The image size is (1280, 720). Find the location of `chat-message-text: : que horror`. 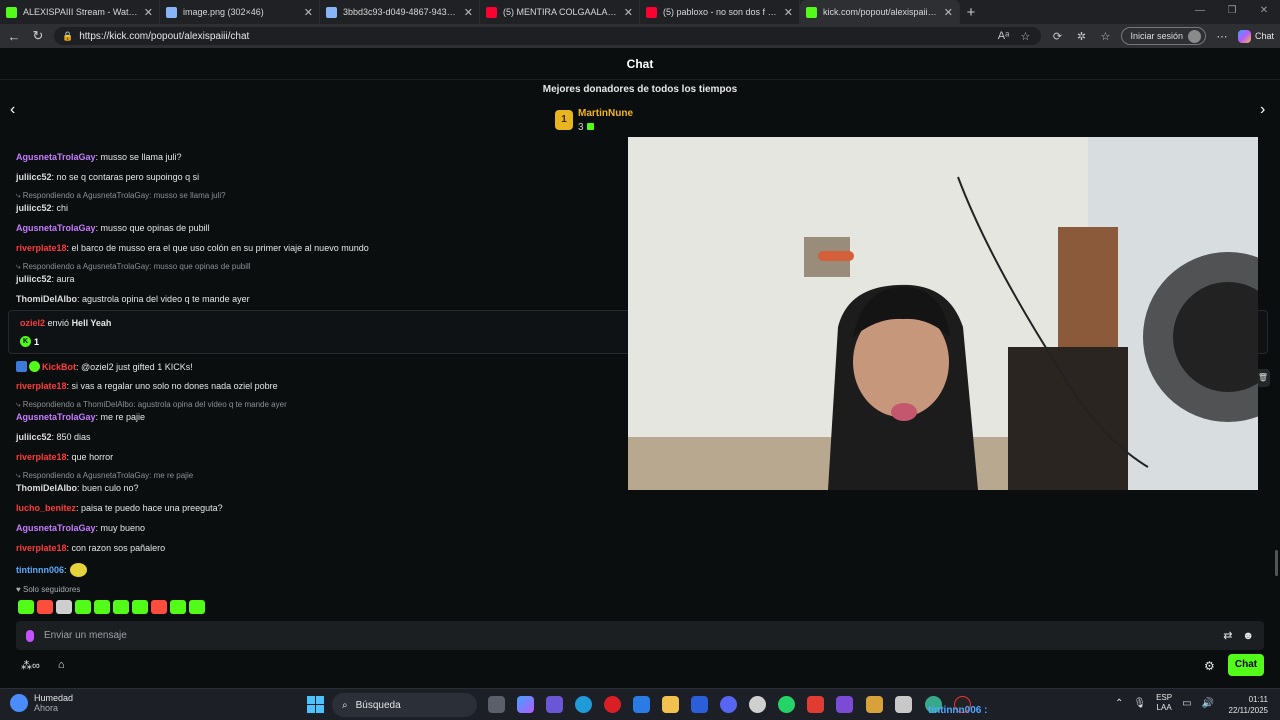

chat-message-text: : que horror is located at coordinates (90, 457).